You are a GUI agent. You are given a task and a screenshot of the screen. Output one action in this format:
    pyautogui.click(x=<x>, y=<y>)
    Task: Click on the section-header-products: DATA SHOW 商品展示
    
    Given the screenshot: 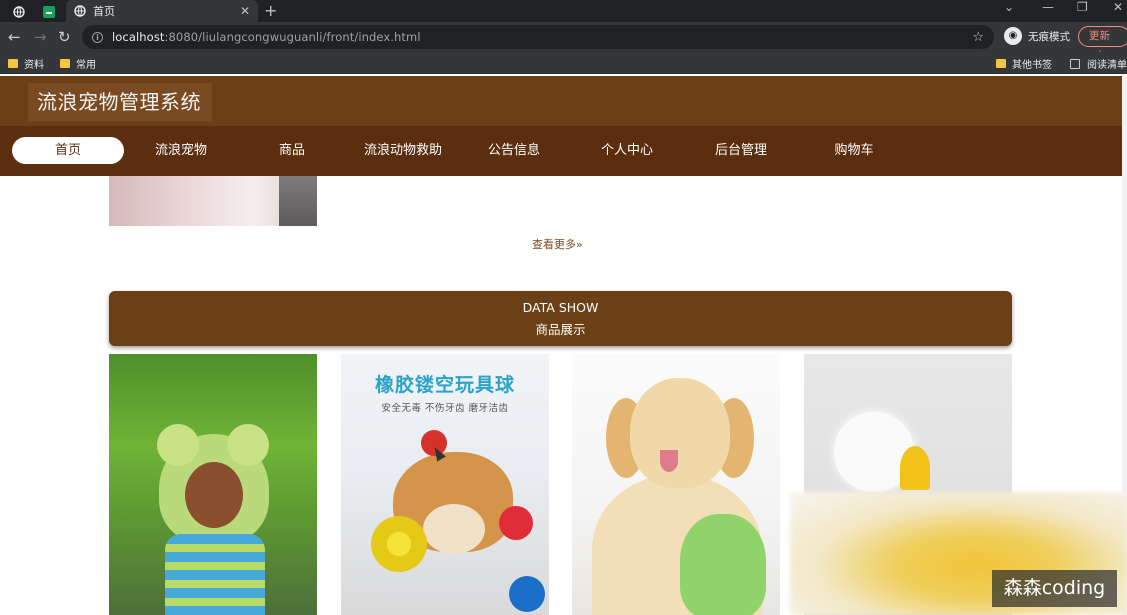 What is the action you would take?
    pyautogui.click(x=560, y=318)
    